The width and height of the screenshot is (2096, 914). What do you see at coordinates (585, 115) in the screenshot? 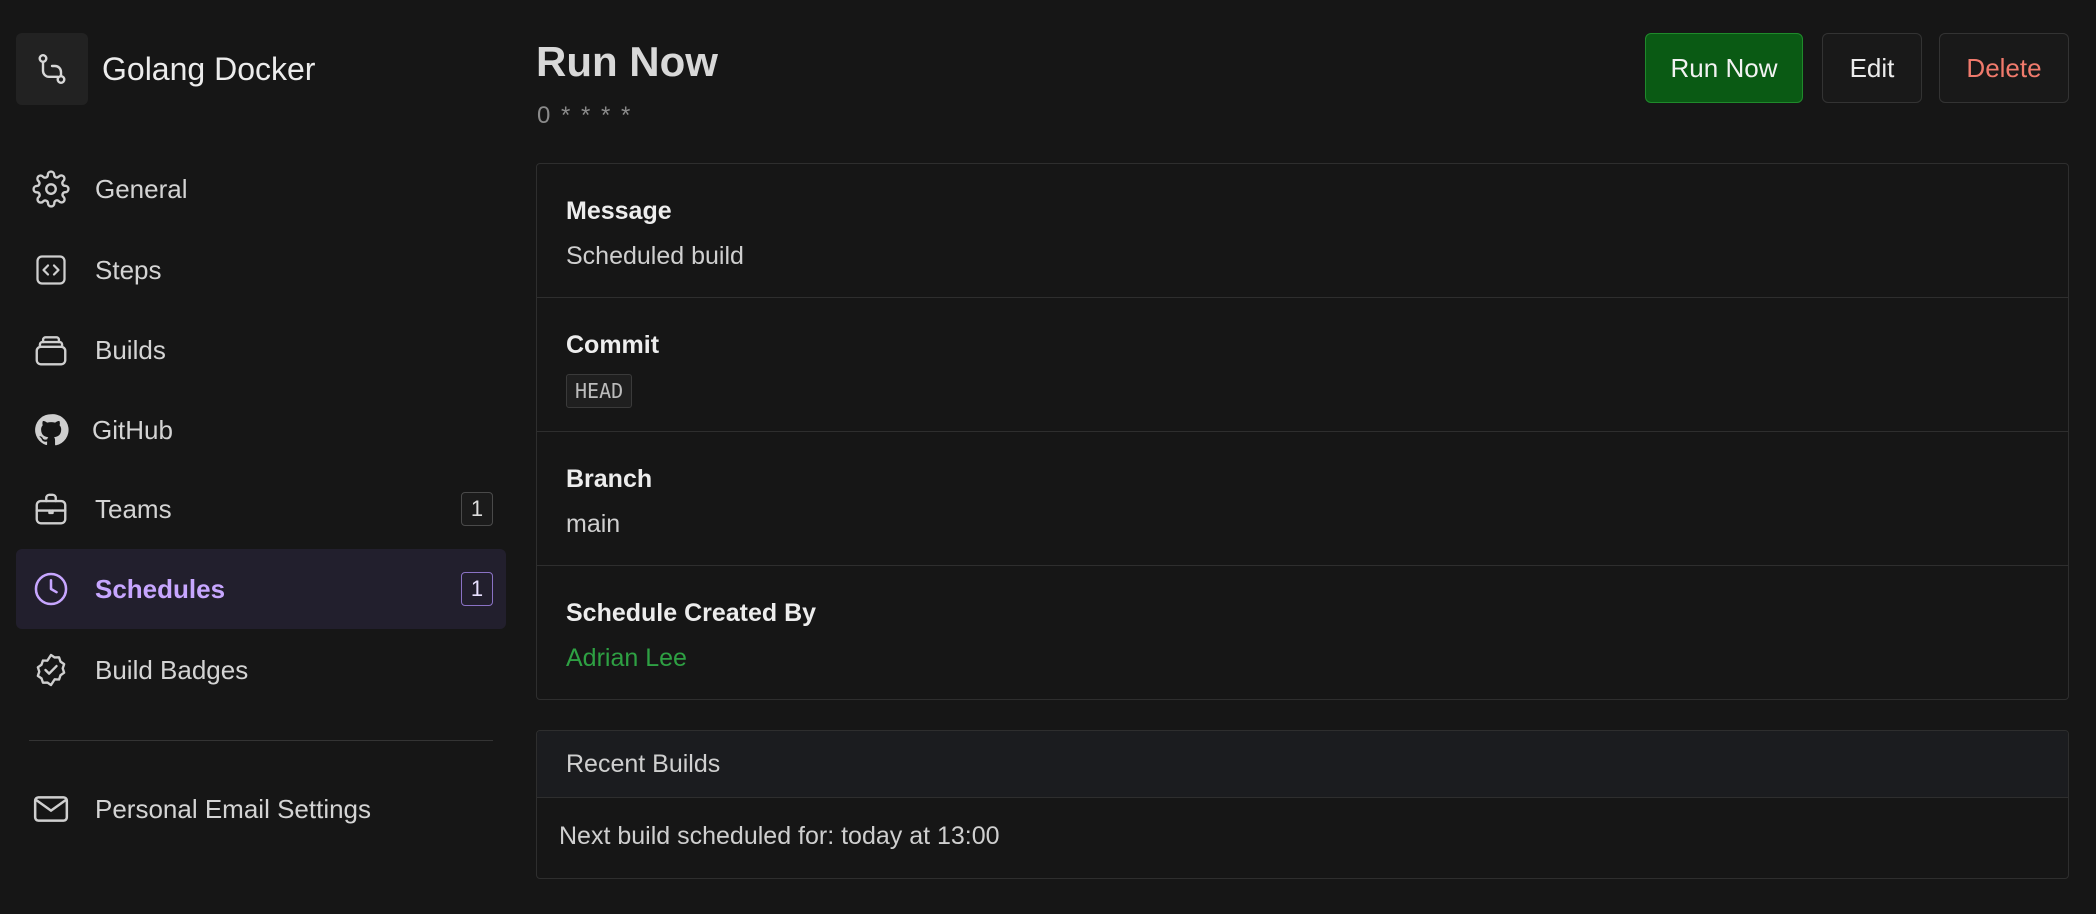
I see `cron-expression: 0 * * * *` at bounding box center [585, 115].